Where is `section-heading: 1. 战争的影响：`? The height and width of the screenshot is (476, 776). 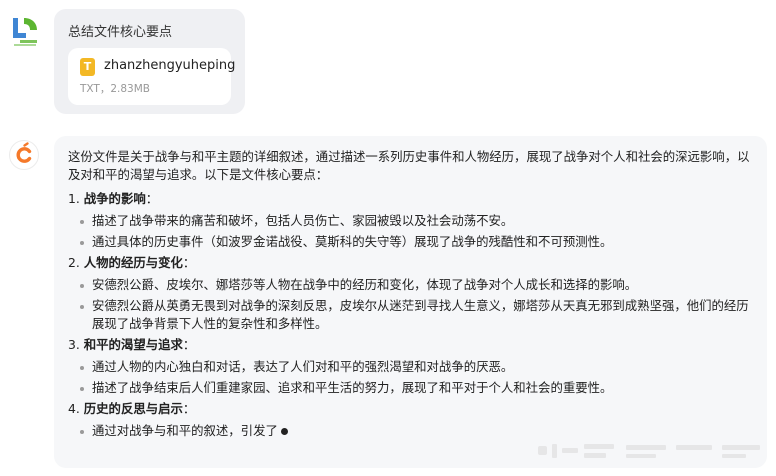 section-heading: 1. 战争的影响： is located at coordinates (410, 199).